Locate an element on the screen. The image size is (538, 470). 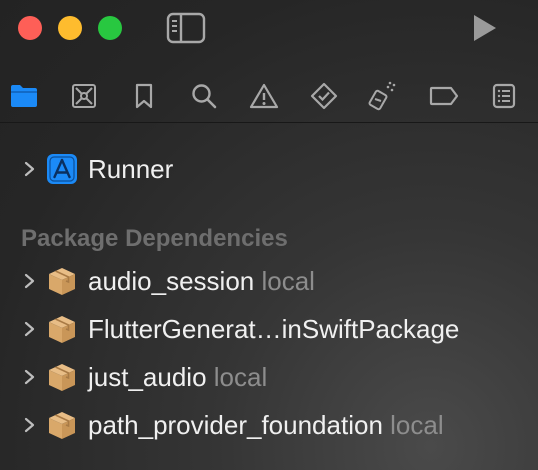
close-window-button is located at coordinates (30, 28).